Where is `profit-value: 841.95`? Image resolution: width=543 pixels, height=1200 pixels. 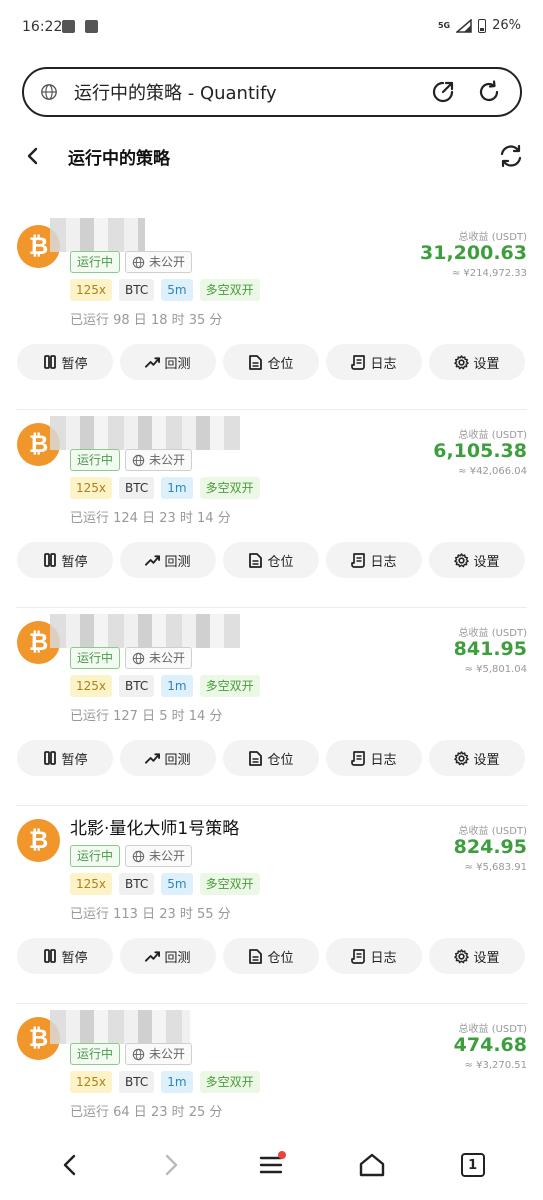
profit-value: 841.95 is located at coordinates (490, 649).